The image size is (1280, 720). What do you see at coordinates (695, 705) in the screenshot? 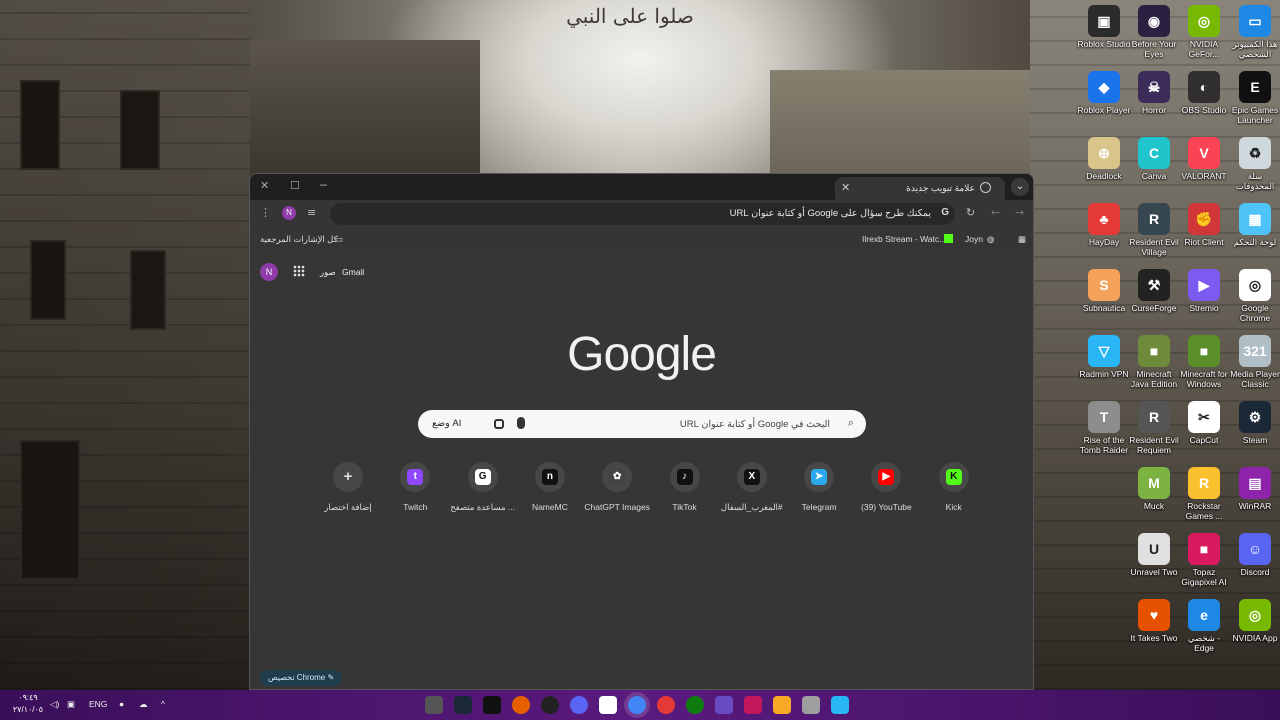
I see `xbox-icon` at bounding box center [695, 705].